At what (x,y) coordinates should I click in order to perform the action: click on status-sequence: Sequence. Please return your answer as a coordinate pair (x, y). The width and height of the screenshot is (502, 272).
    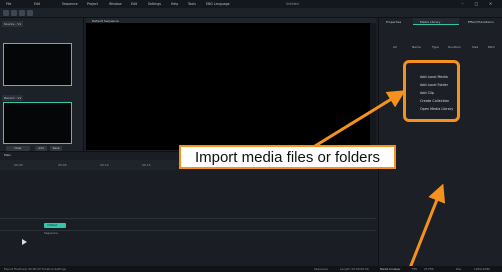
    Looking at the image, I should click on (321, 269).